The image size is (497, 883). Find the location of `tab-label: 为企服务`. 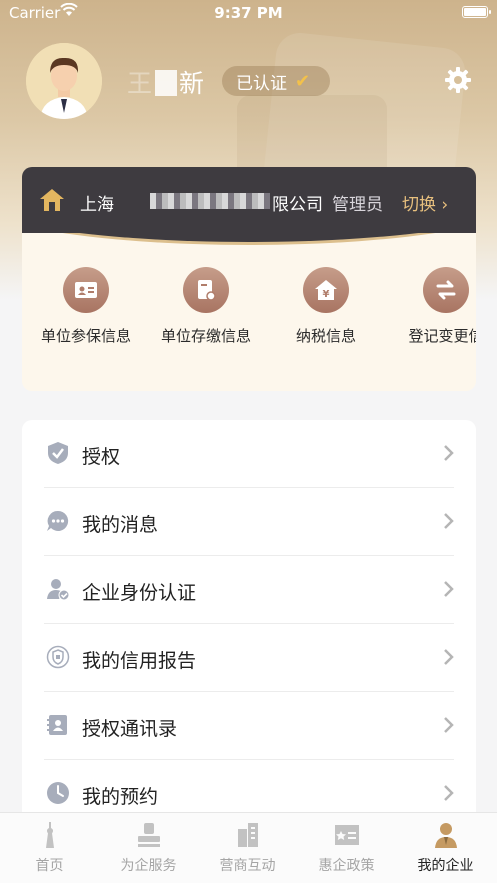

tab-label: 为企服务 is located at coordinates (148, 866).